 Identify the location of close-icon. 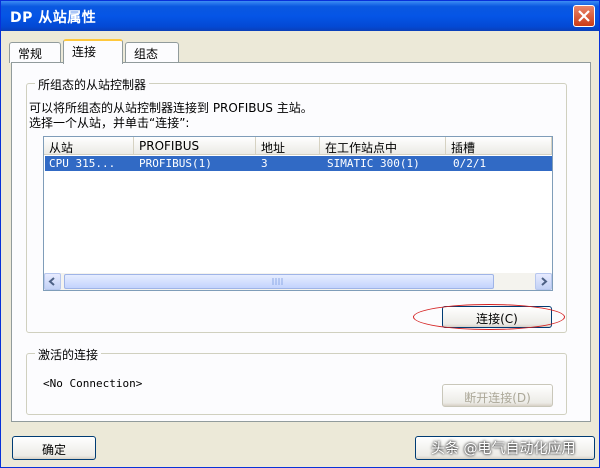
(584, 16).